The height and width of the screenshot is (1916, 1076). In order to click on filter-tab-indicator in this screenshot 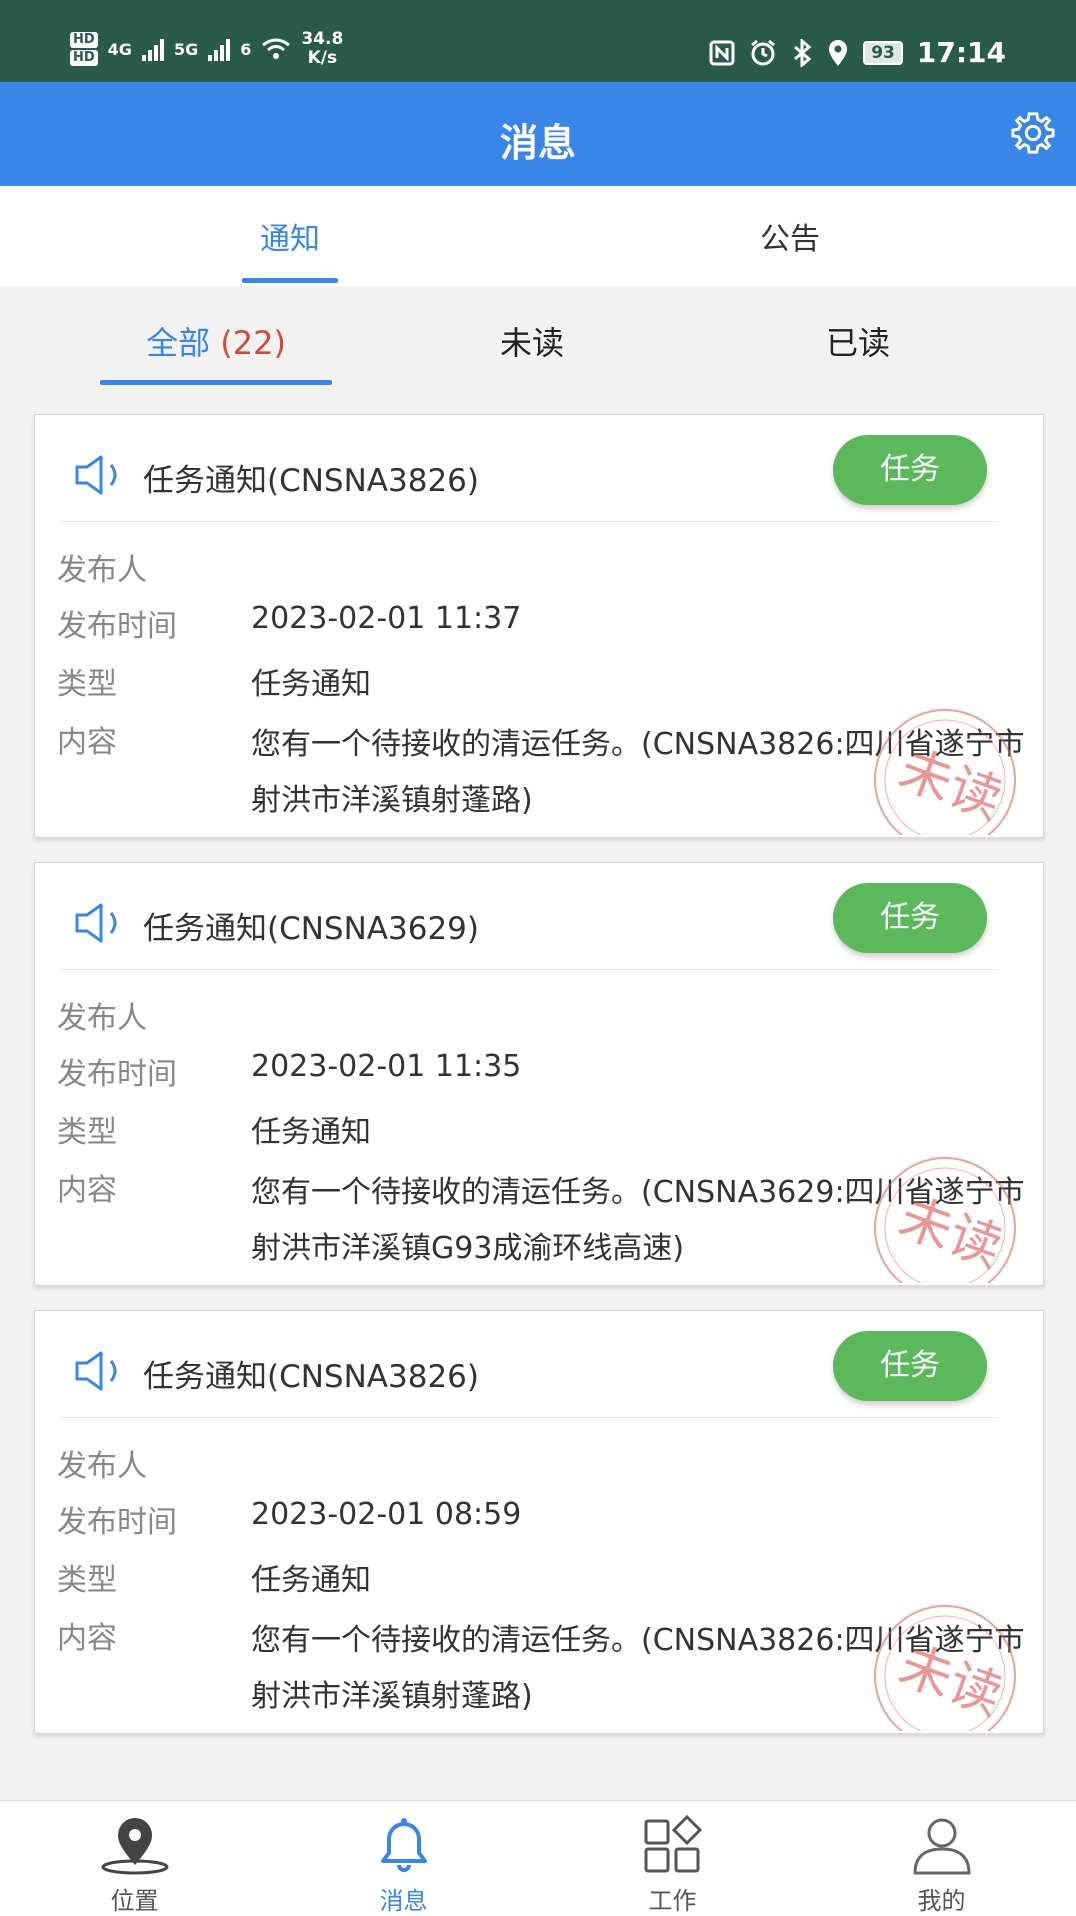, I will do `click(216, 382)`.